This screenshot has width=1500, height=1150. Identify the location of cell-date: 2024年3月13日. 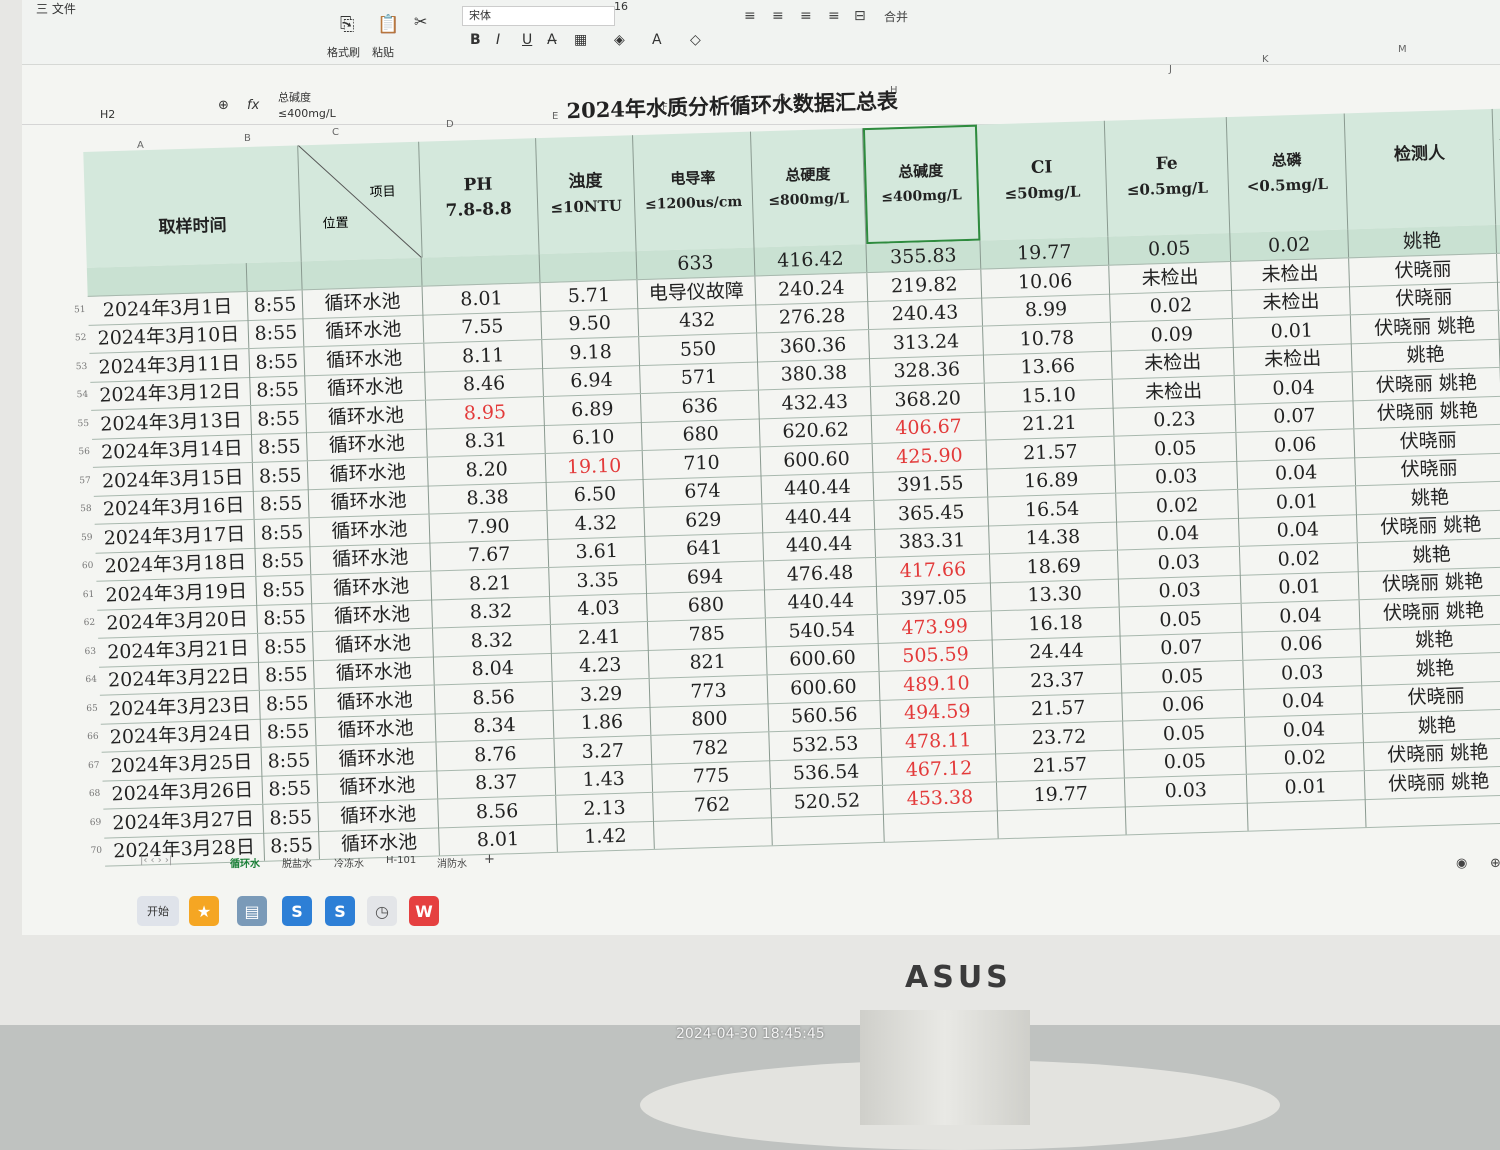
(171, 422).